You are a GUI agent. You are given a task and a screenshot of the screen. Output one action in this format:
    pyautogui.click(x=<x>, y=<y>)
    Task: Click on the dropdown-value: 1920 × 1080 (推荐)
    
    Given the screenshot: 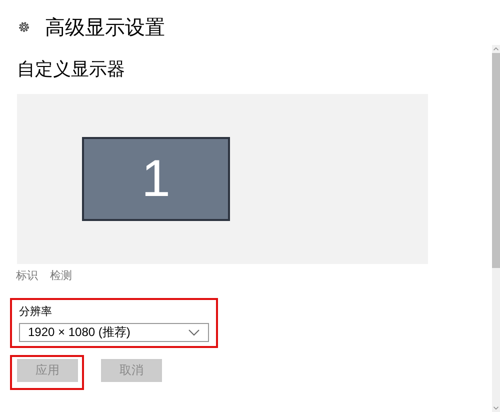 What is the action you would take?
    pyautogui.click(x=79, y=332)
    